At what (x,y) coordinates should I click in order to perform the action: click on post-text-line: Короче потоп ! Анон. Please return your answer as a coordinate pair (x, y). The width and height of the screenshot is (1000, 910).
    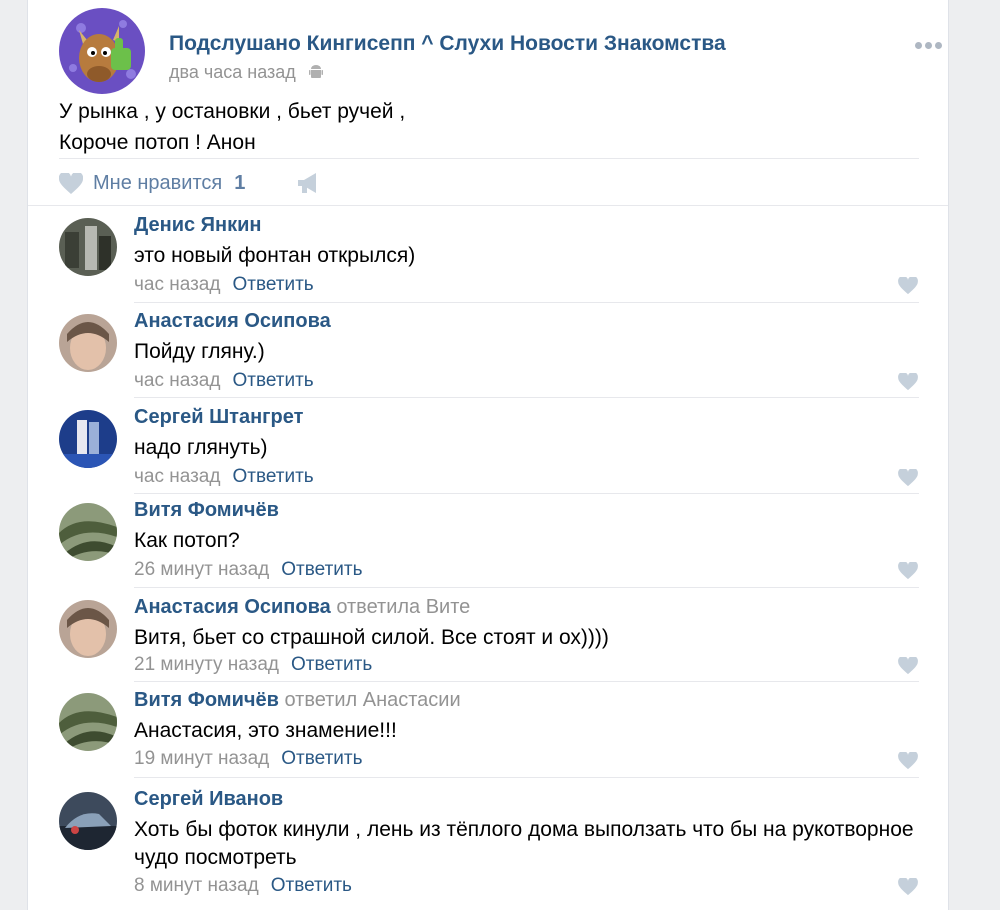
    Looking at the image, I should click on (157, 142).